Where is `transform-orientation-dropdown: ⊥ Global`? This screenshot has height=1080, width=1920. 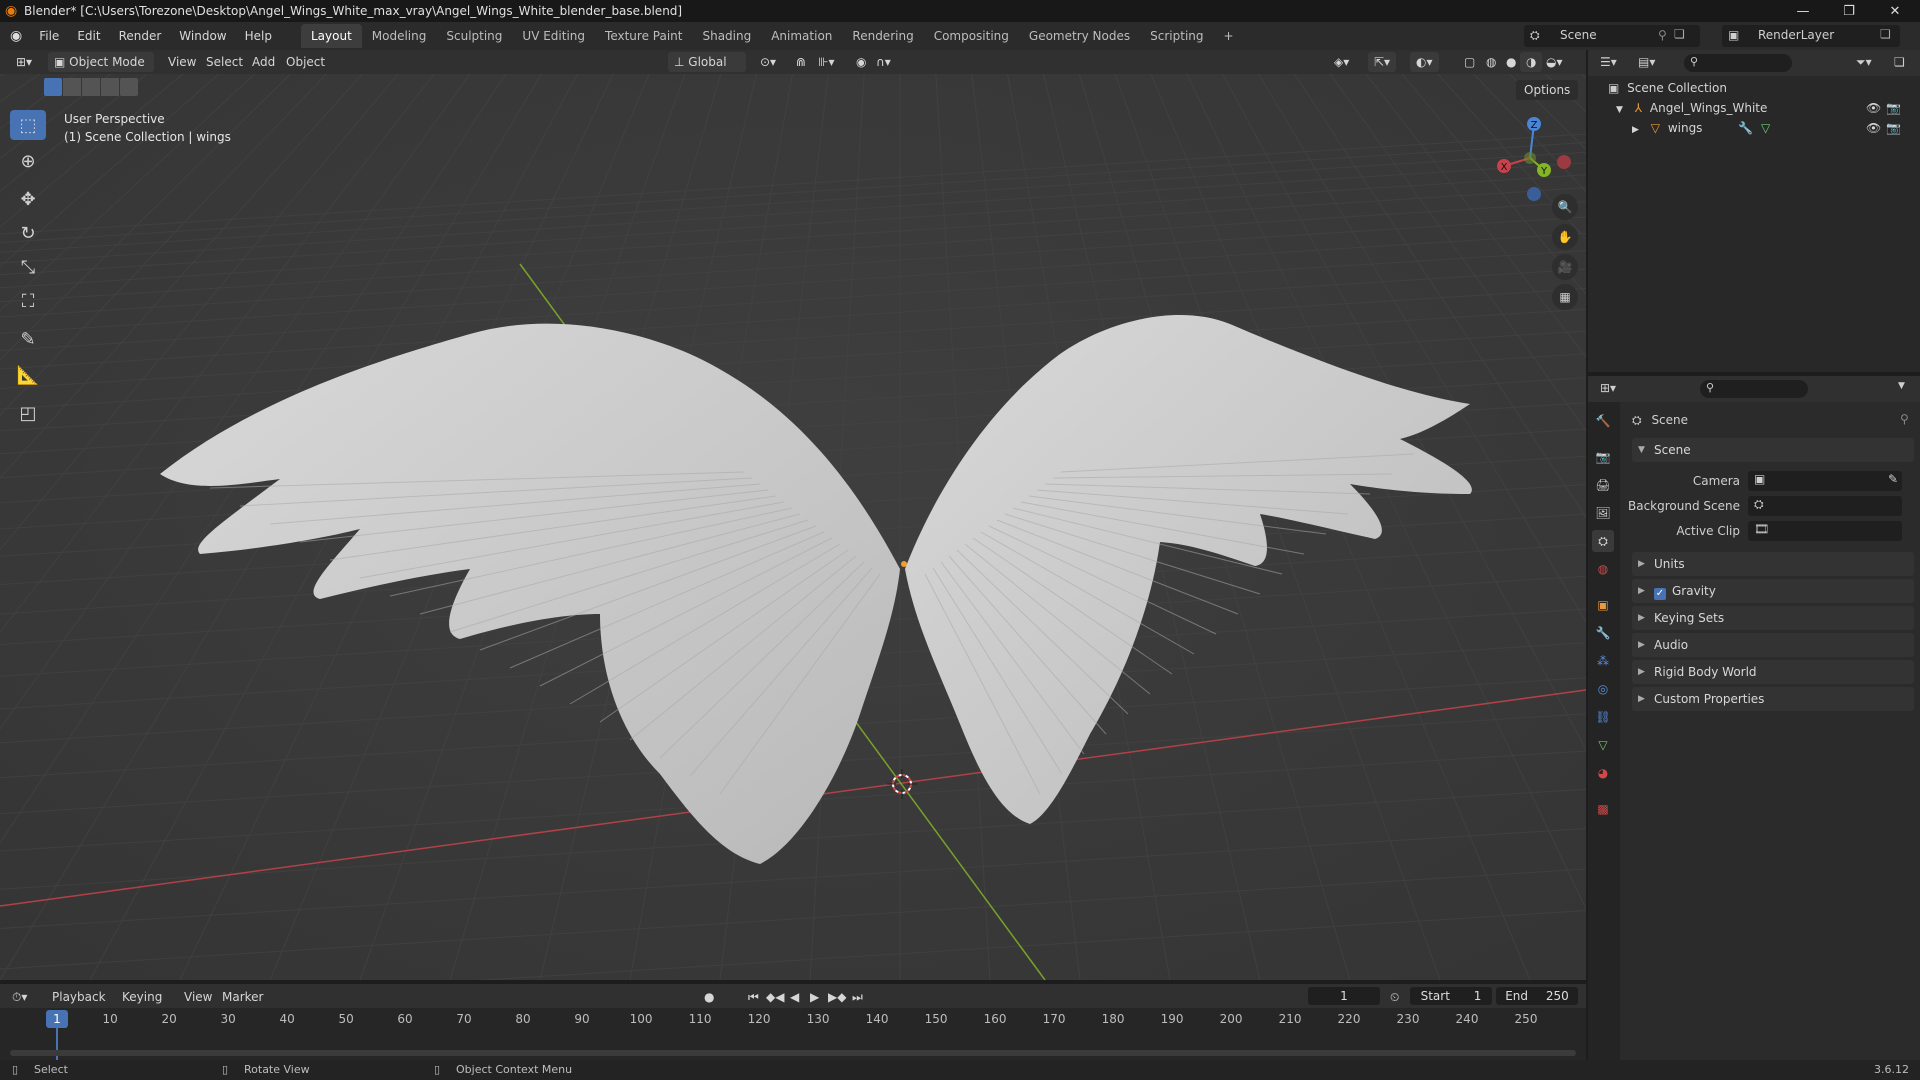
transform-orientation-dropdown: ⊥ Global is located at coordinates (707, 62).